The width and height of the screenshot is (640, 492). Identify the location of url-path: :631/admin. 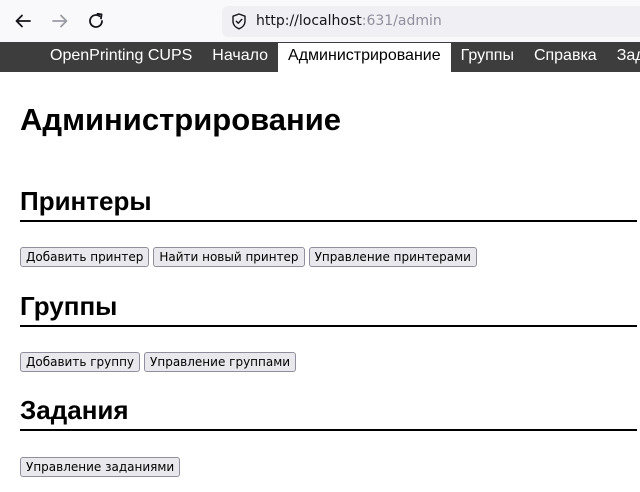
(401, 21).